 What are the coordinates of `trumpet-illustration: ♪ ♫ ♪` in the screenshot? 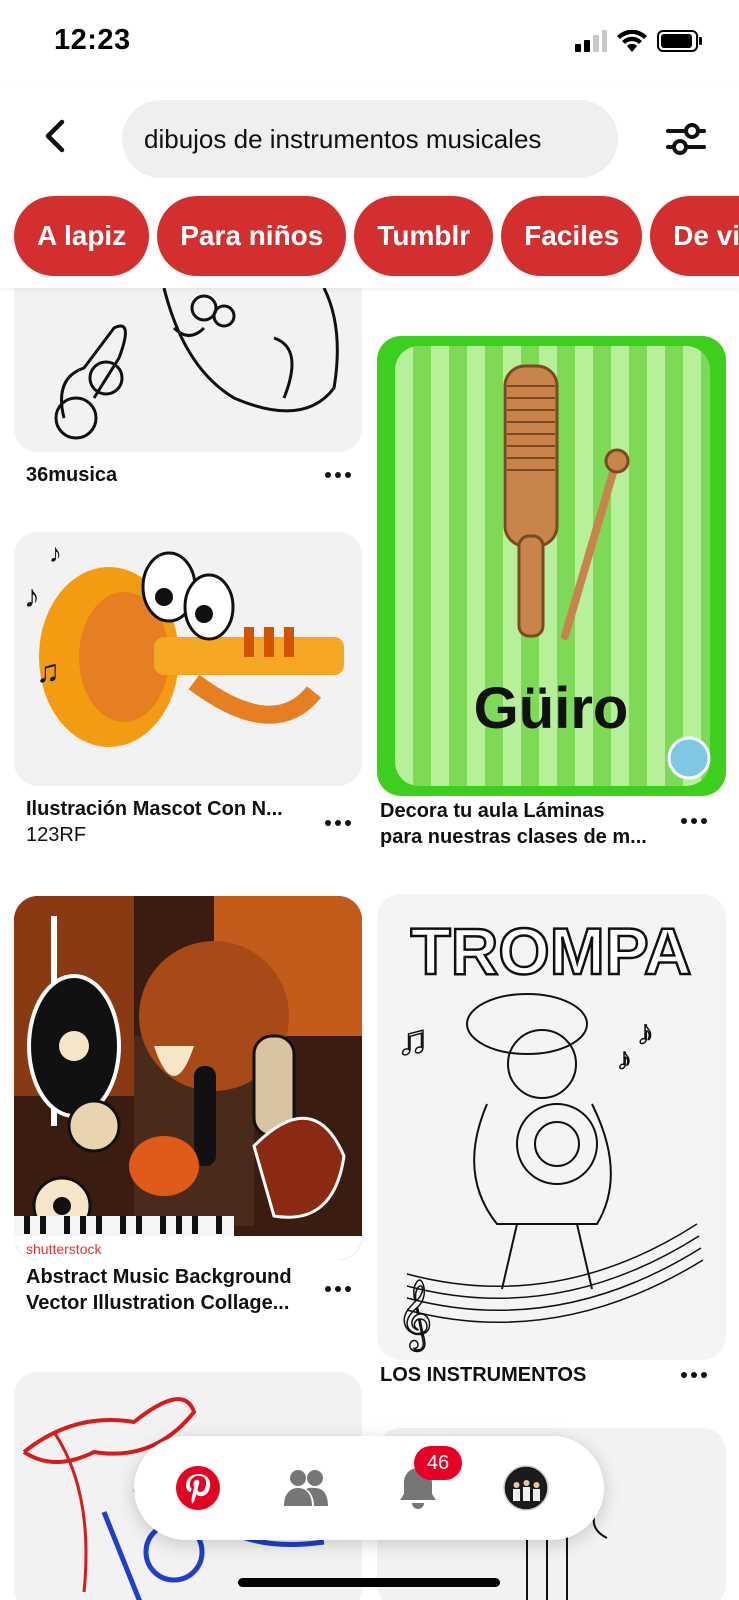 It's located at (188, 659).